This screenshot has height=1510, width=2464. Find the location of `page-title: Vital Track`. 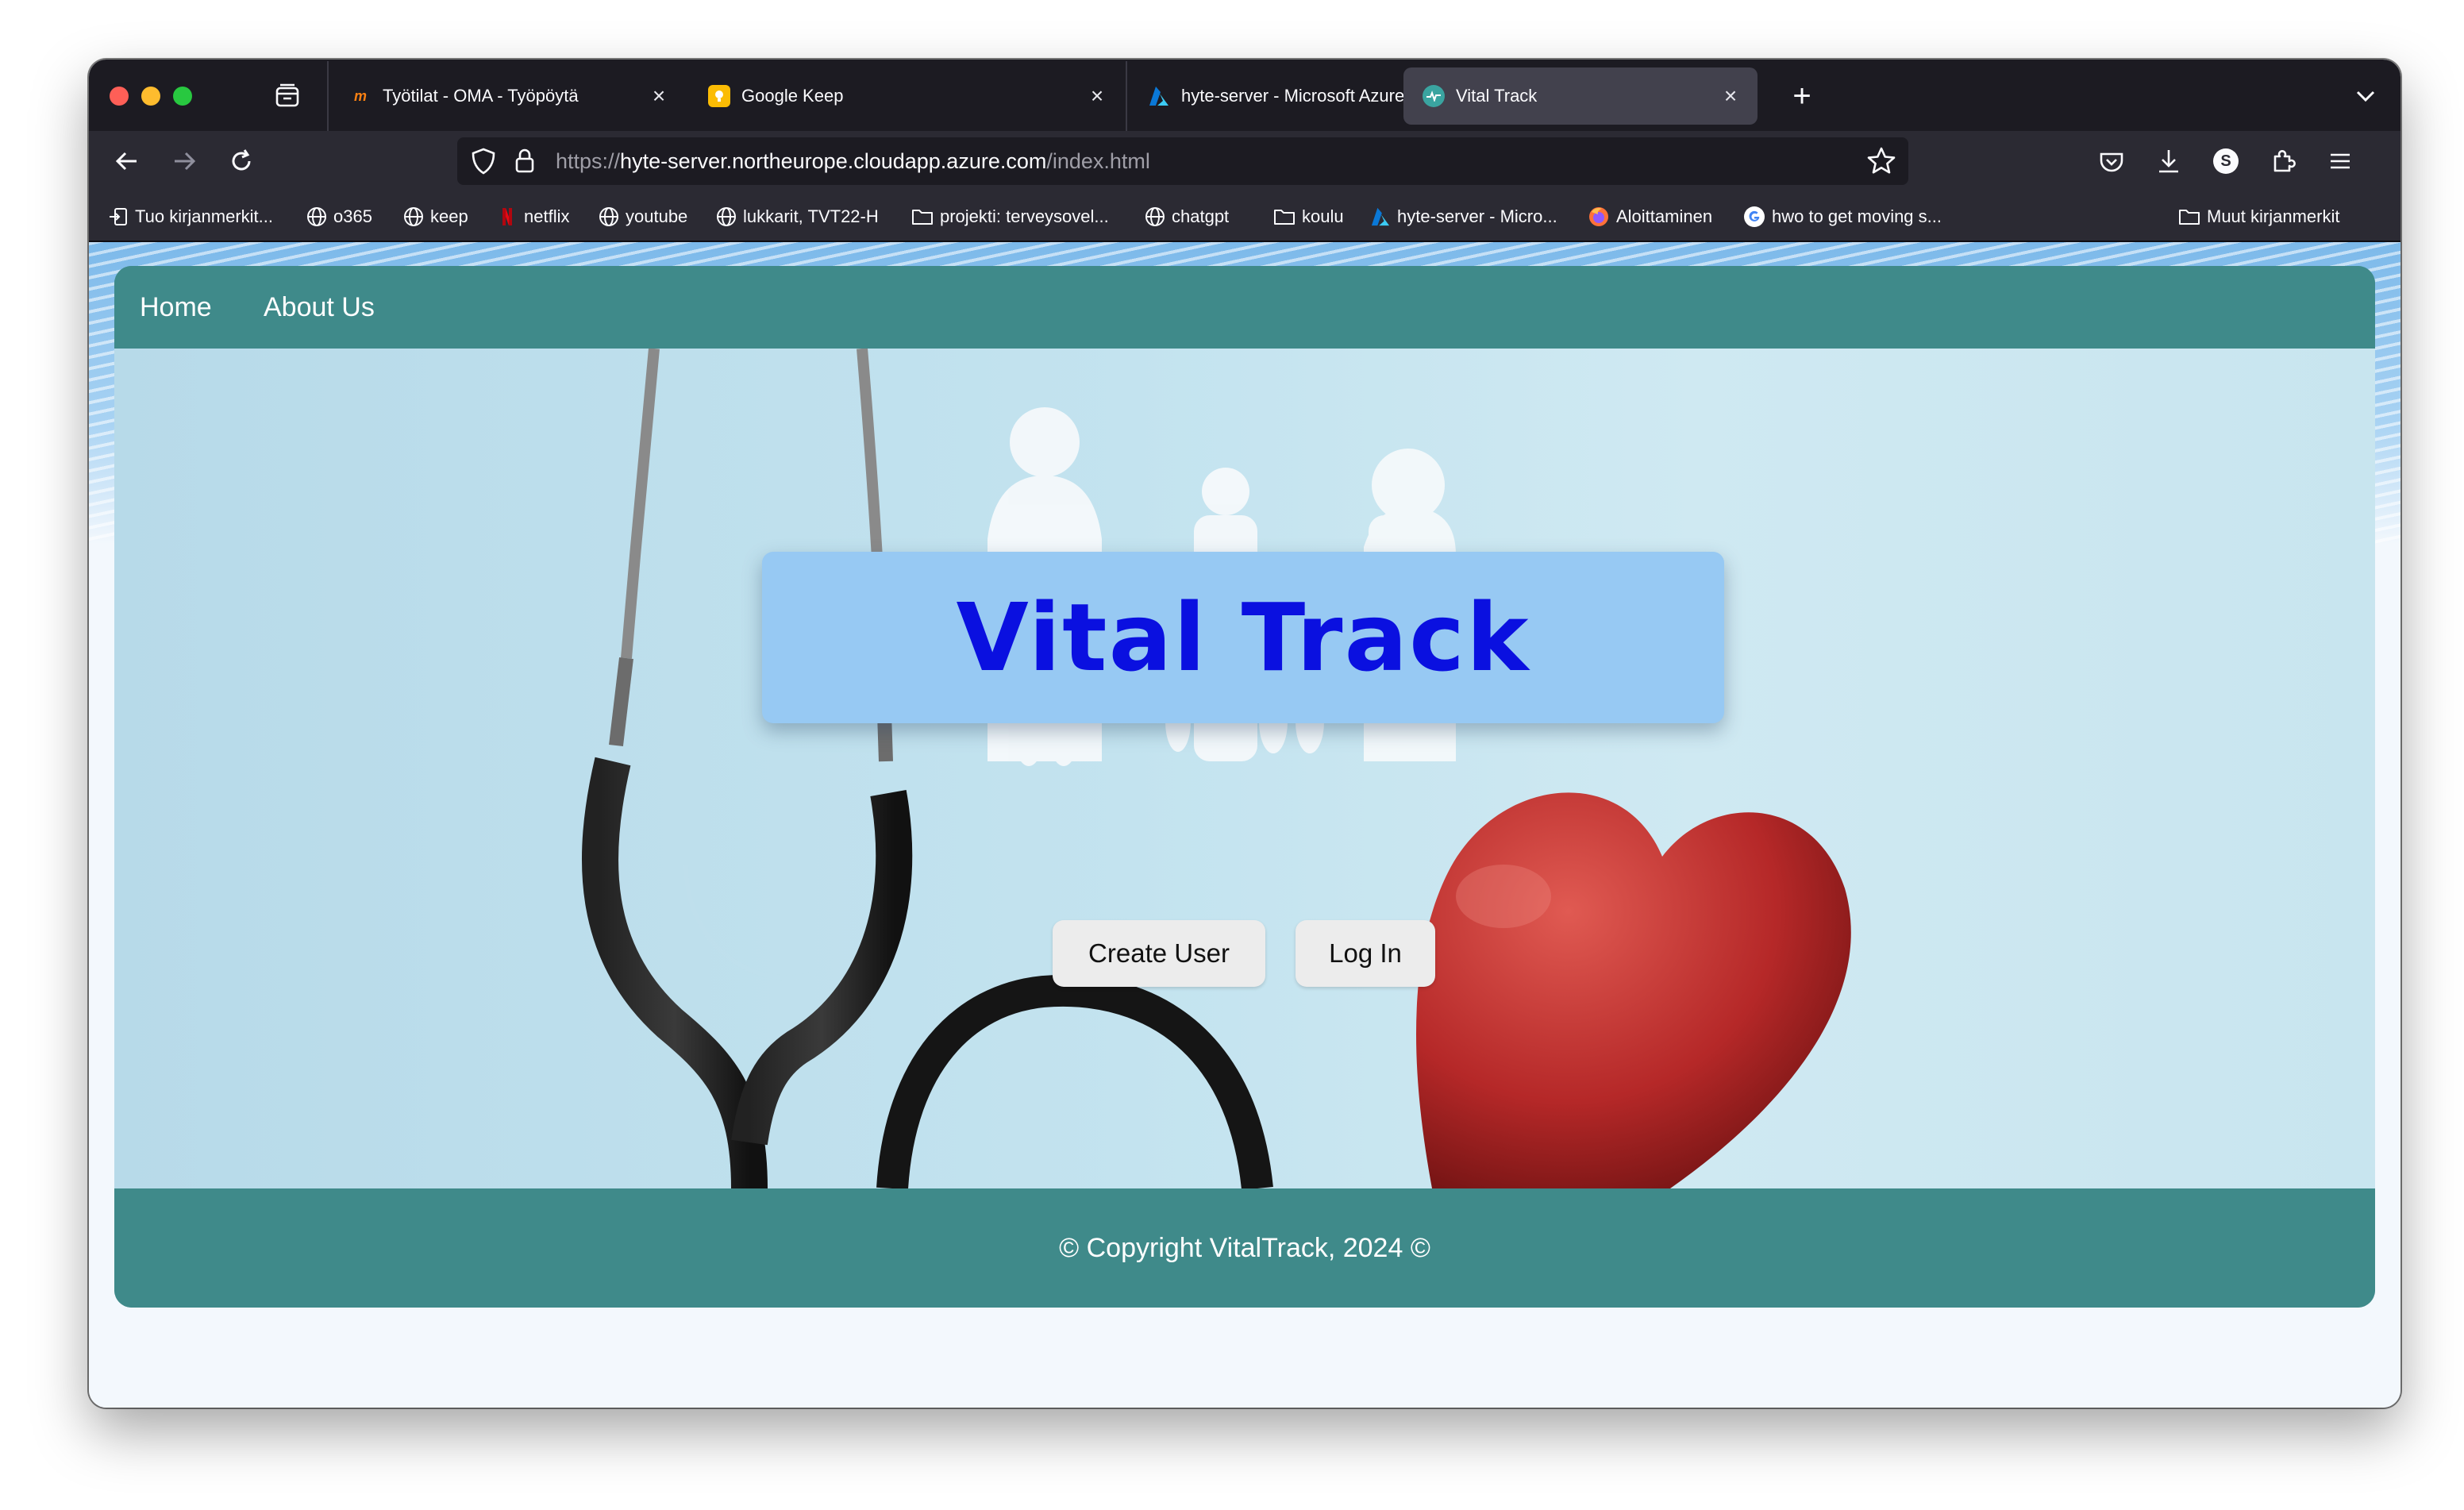

page-title: Vital Track is located at coordinates (1243, 637).